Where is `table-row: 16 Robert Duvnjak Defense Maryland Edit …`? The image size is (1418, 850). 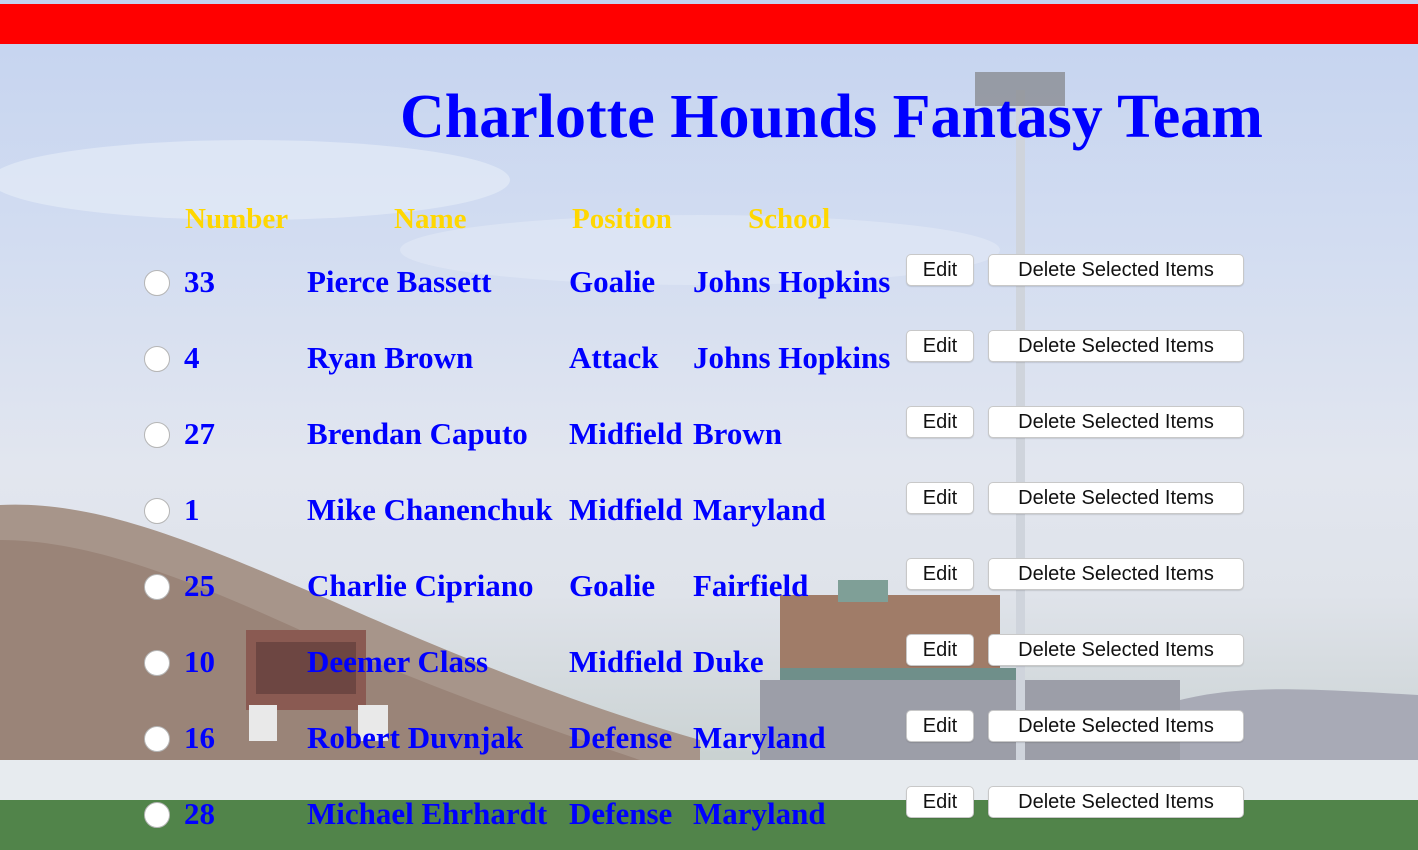
table-row: 16 Robert Duvnjak Defense Maryland Edit … is located at coordinates (709, 738).